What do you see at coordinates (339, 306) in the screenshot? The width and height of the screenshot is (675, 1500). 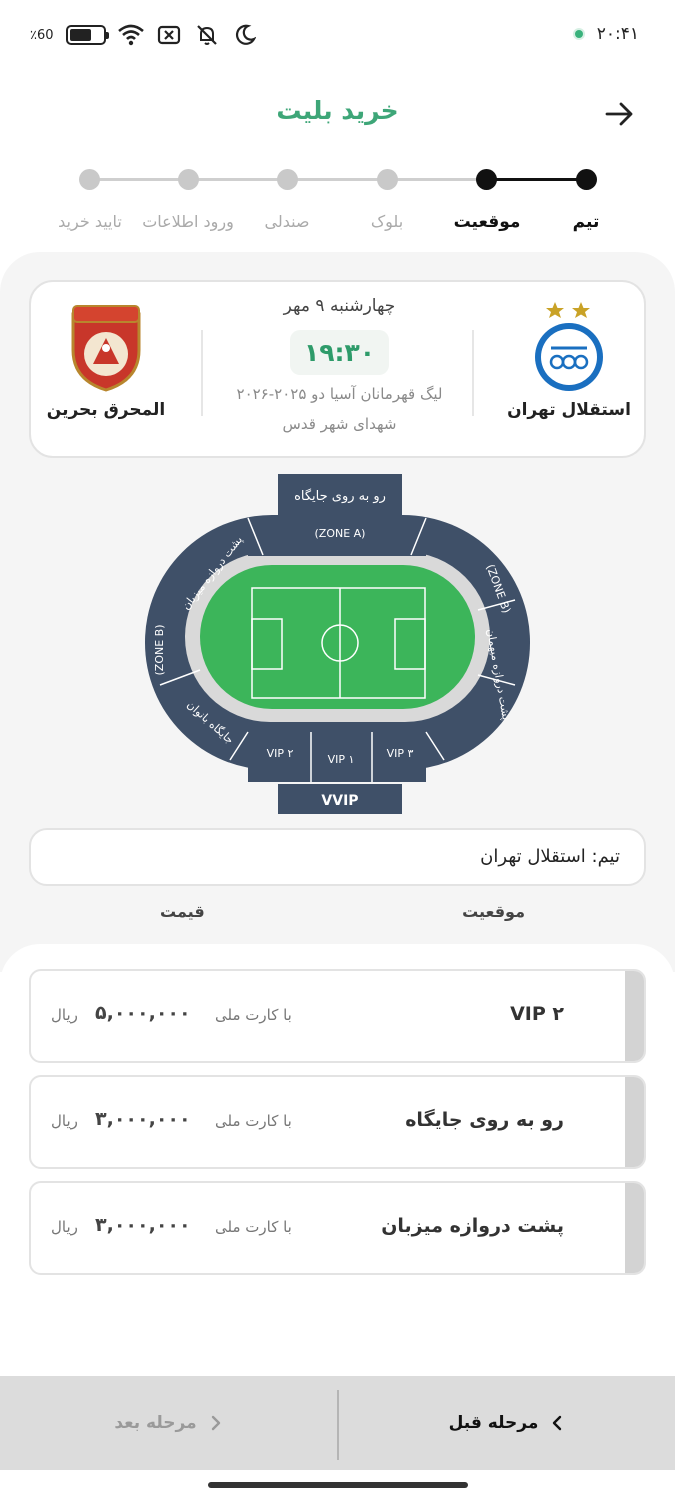 I see `match-date: چهارشنبه ۹ مهر` at bounding box center [339, 306].